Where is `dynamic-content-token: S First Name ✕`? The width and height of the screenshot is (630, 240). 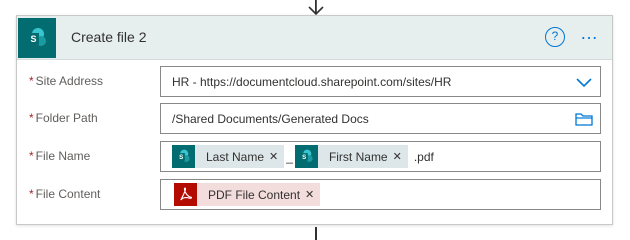 dynamic-content-token: S First Name ✕ is located at coordinates (351, 156).